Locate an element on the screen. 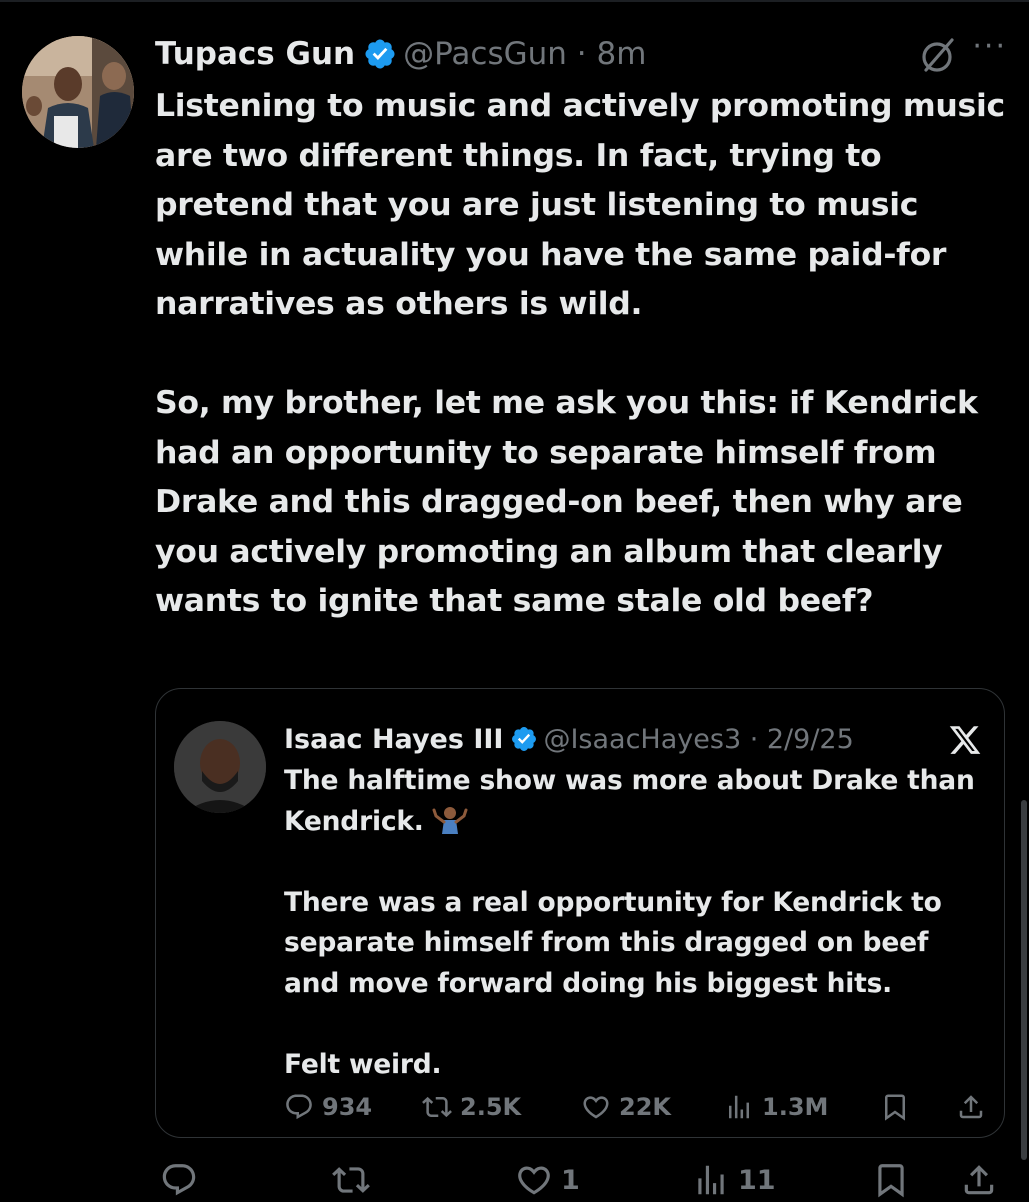 Image resolution: width=1029 pixels, height=1202 pixels. reply-button is located at coordinates (179, 1180).